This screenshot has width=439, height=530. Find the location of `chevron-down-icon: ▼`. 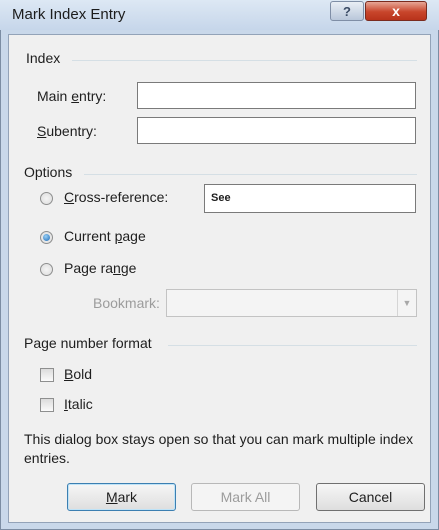

chevron-down-icon: ▼ is located at coordinates (406, 303).